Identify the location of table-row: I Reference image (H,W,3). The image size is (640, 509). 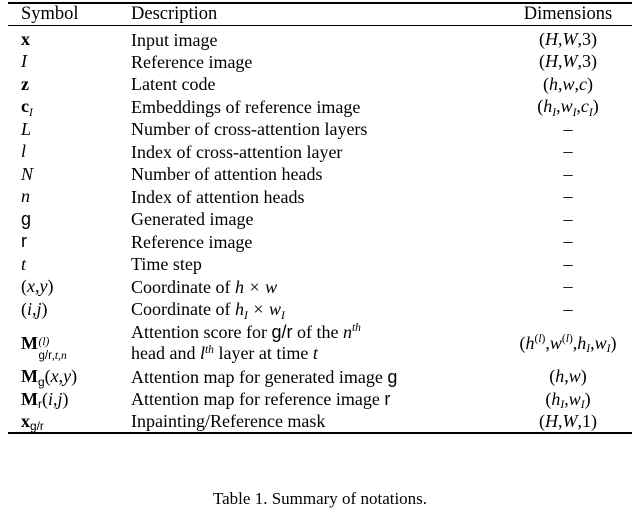
(320, 62).